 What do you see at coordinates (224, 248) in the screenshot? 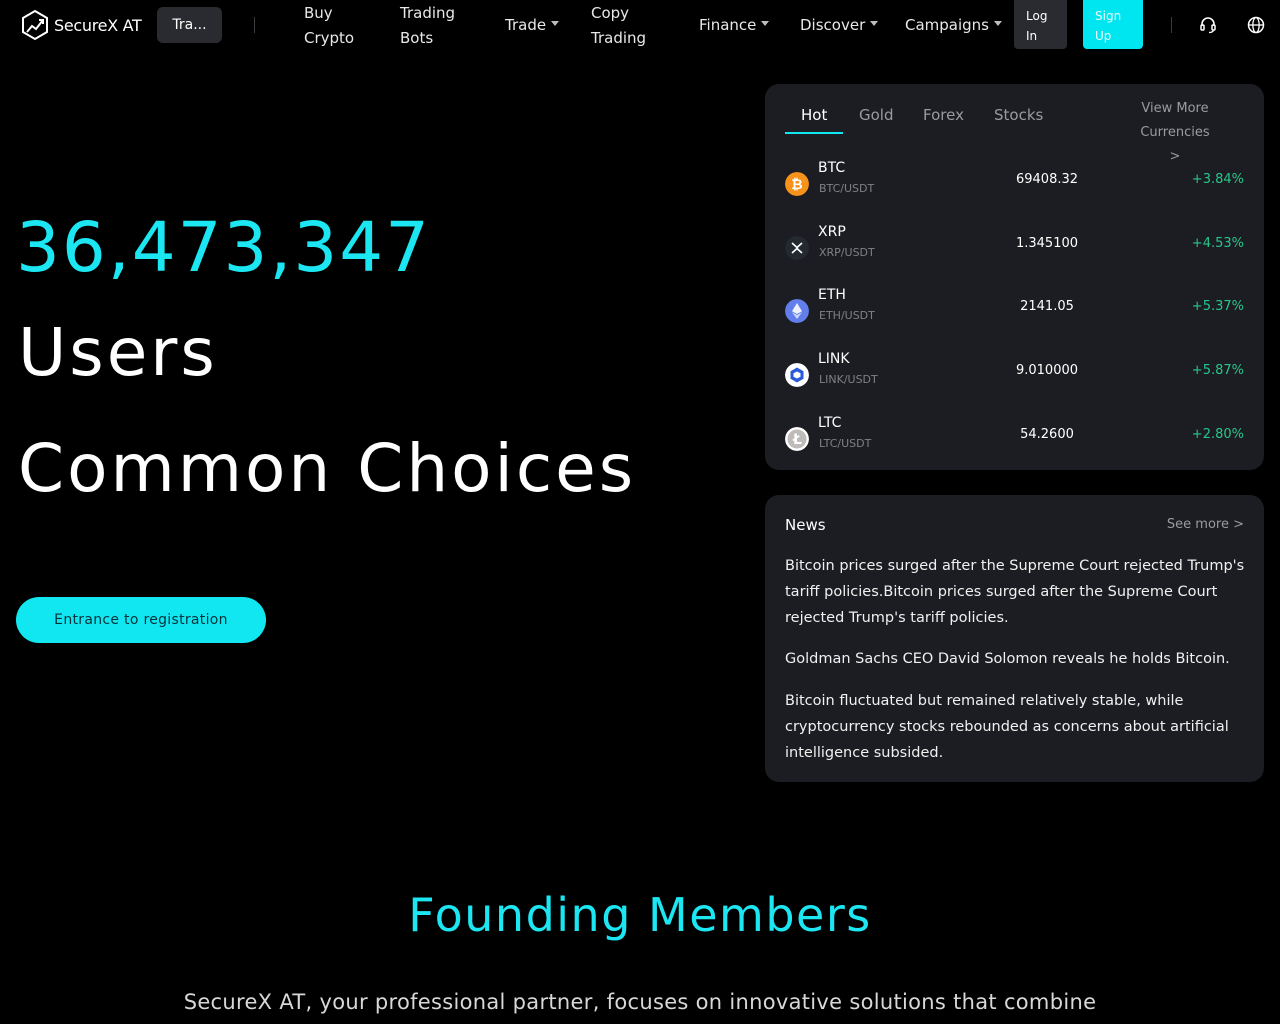
I see `user-count: 36,473,347` at bounding box center [224, 248].